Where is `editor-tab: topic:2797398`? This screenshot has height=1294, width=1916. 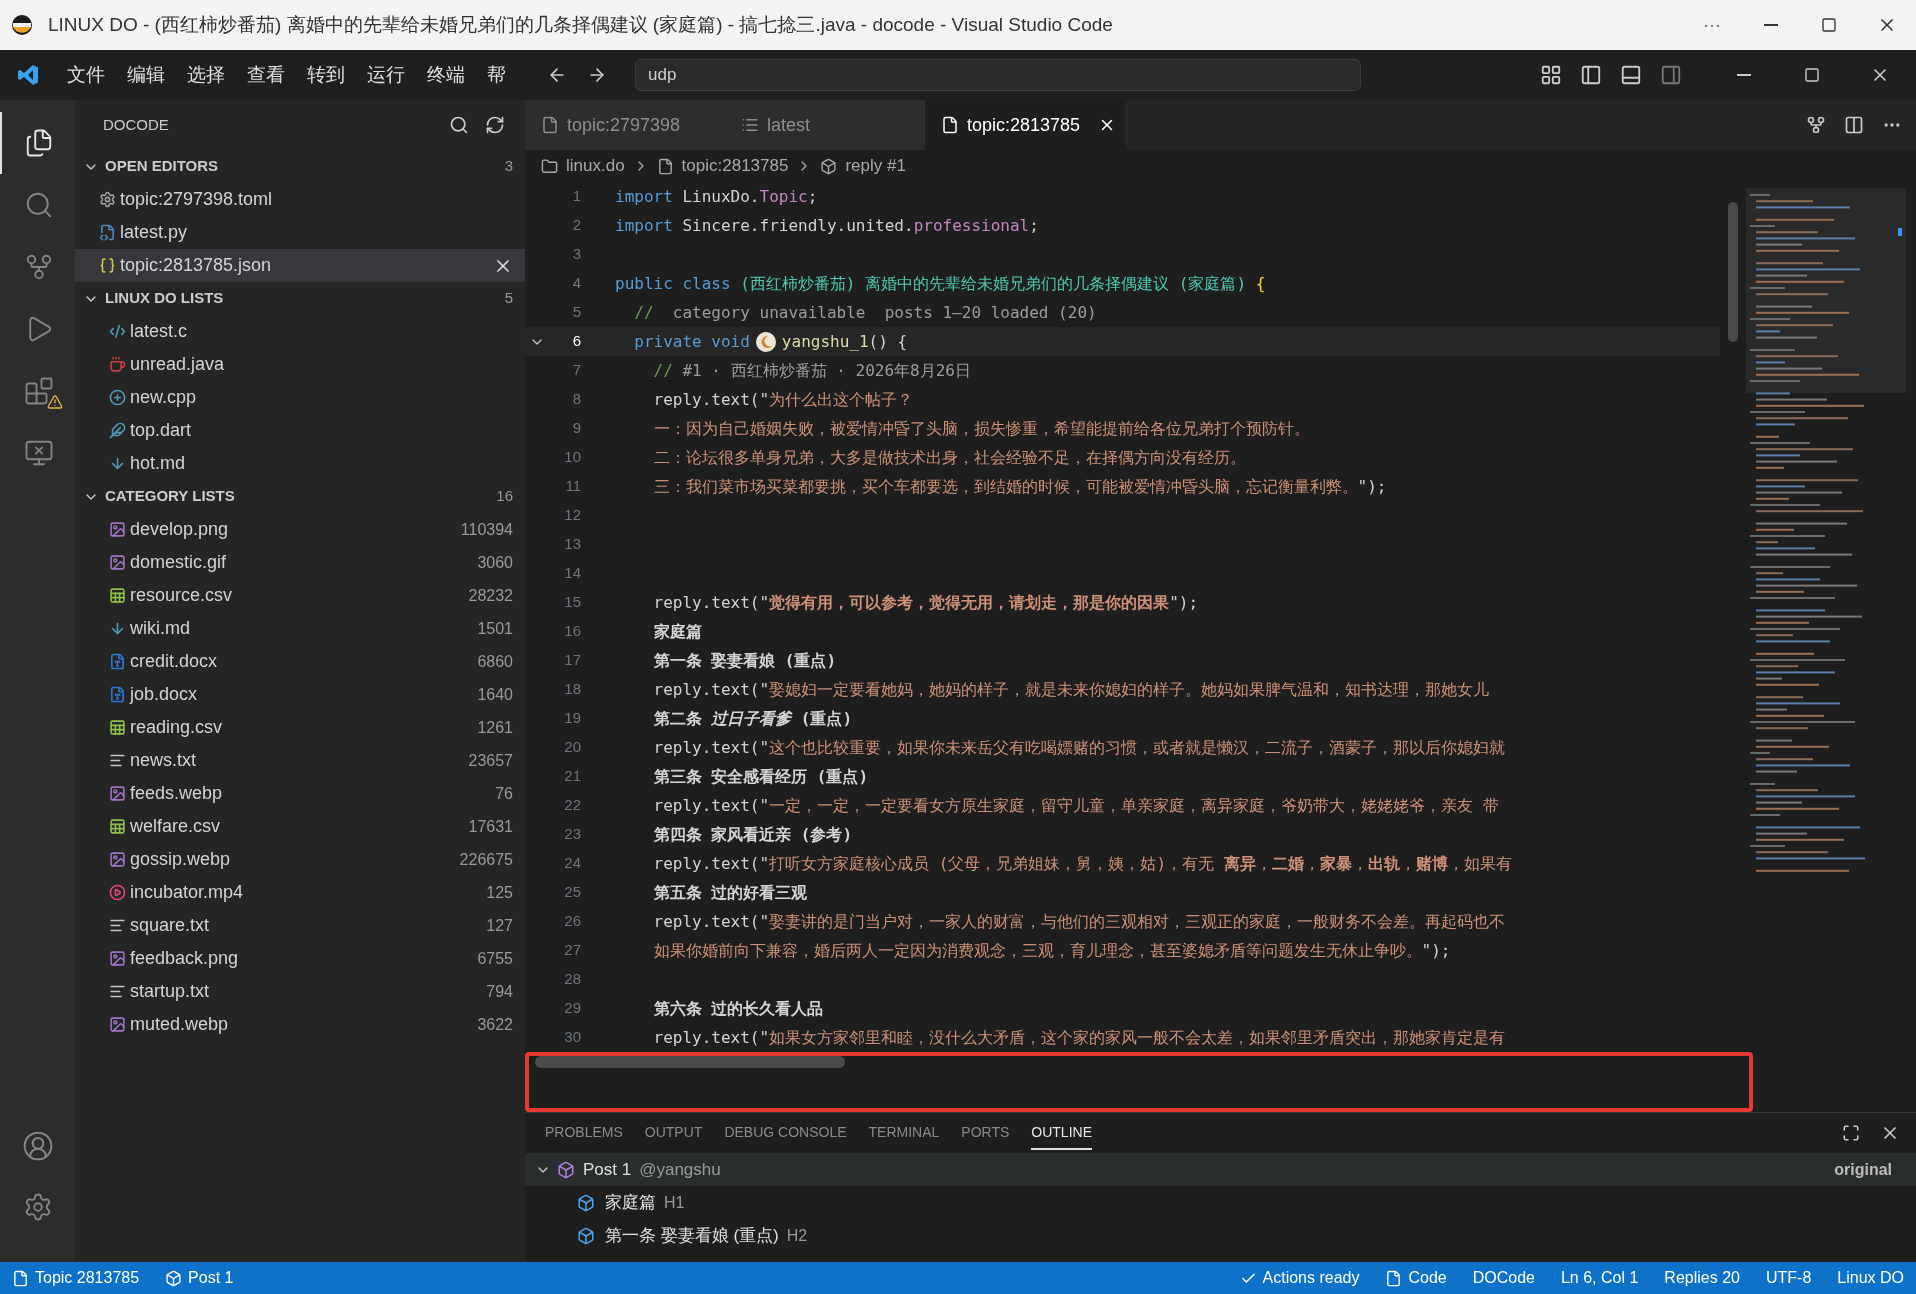
editor-tab: topic:2797398 is located at coordinates (625, 125).